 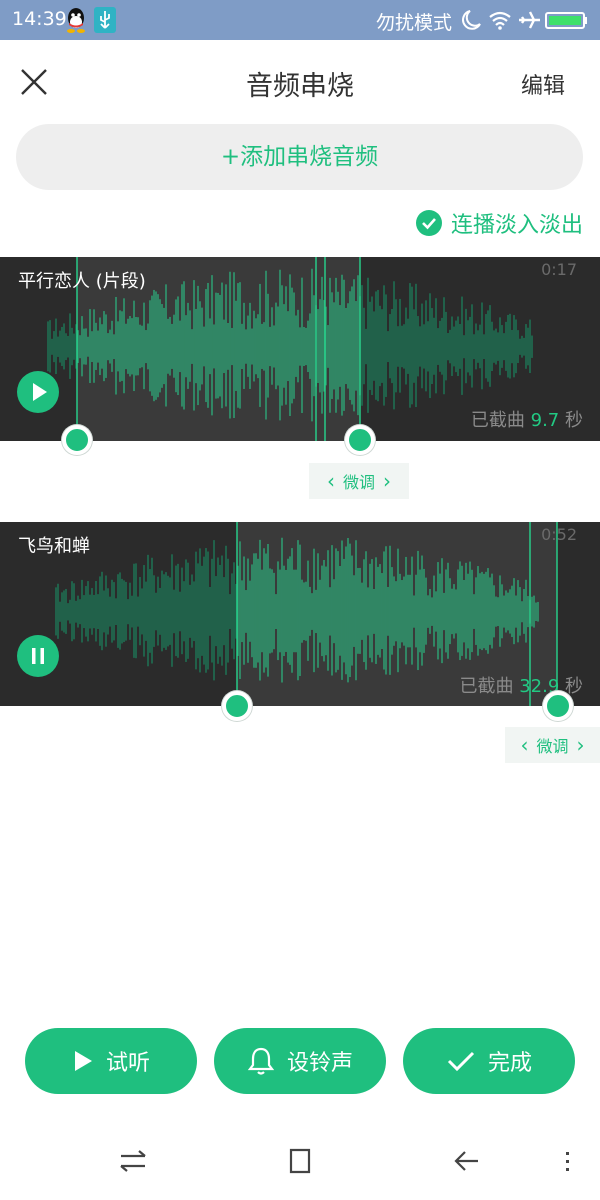 What do you see at coordinates (414, 23) in the screenshot?
I see `dnd-mode-label: 勿扰模式` at bounding box center [414, 23].